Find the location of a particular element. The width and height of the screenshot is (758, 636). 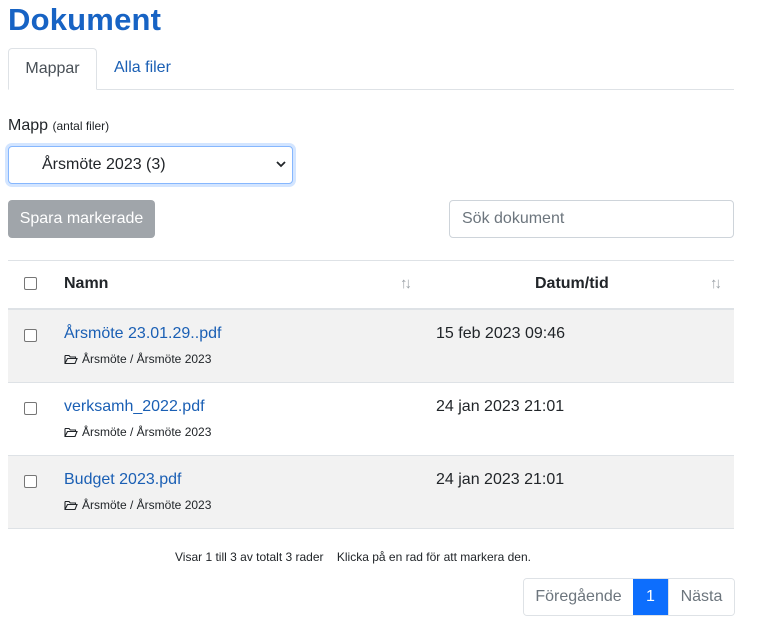

pagination-page-1: 1 is located at coordinates (650, 597).